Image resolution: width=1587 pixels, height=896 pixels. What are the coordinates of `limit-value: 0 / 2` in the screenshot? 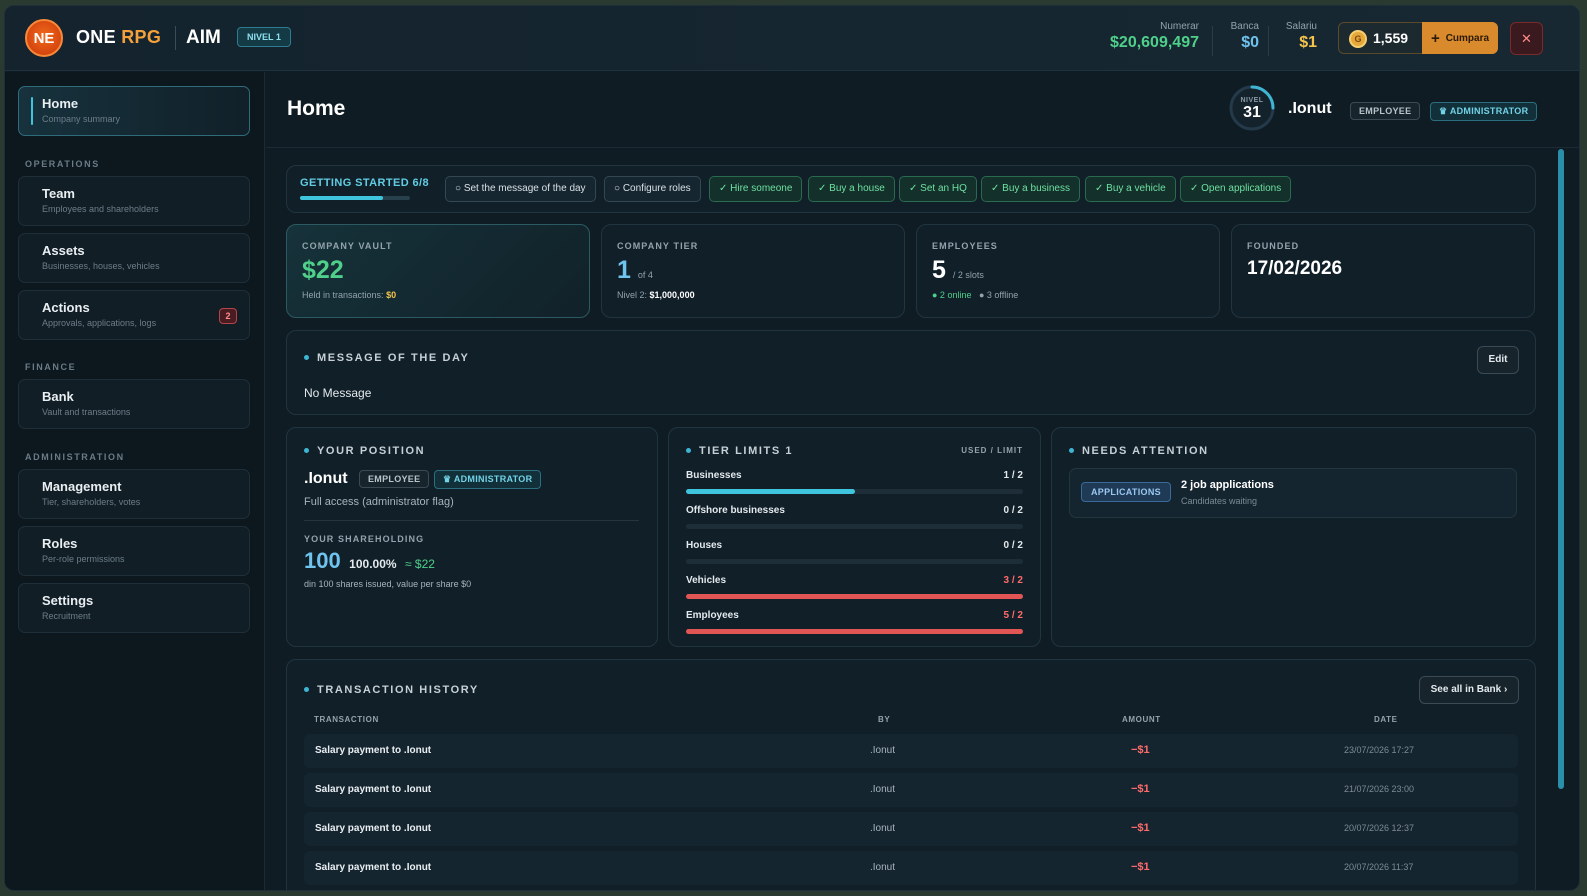 It's located at (1013, 510).